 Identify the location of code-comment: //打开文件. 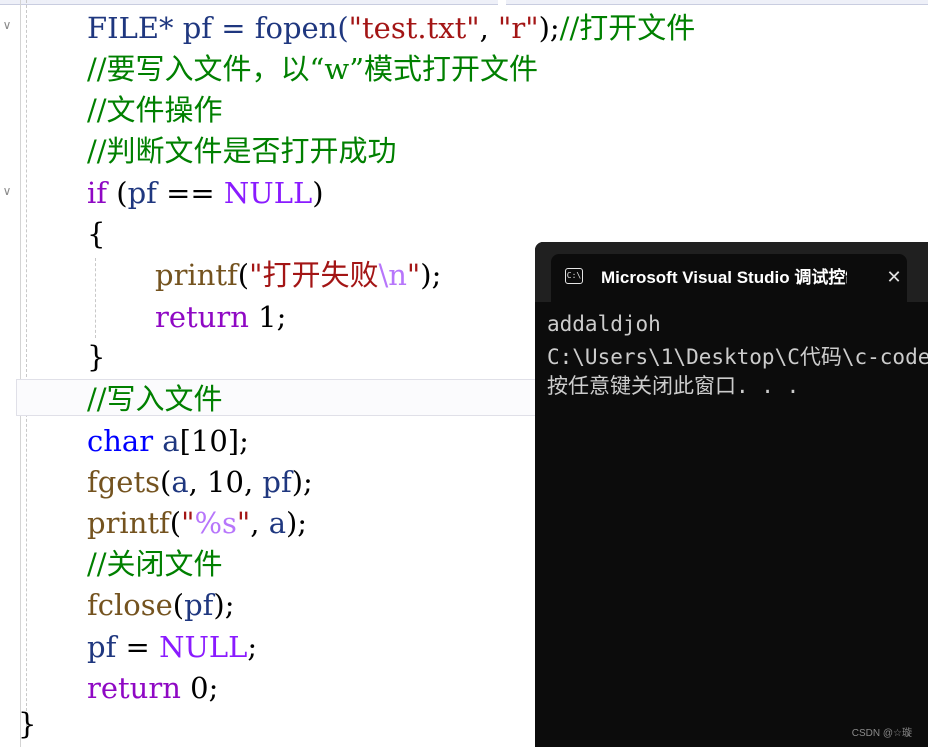
(627, 28).